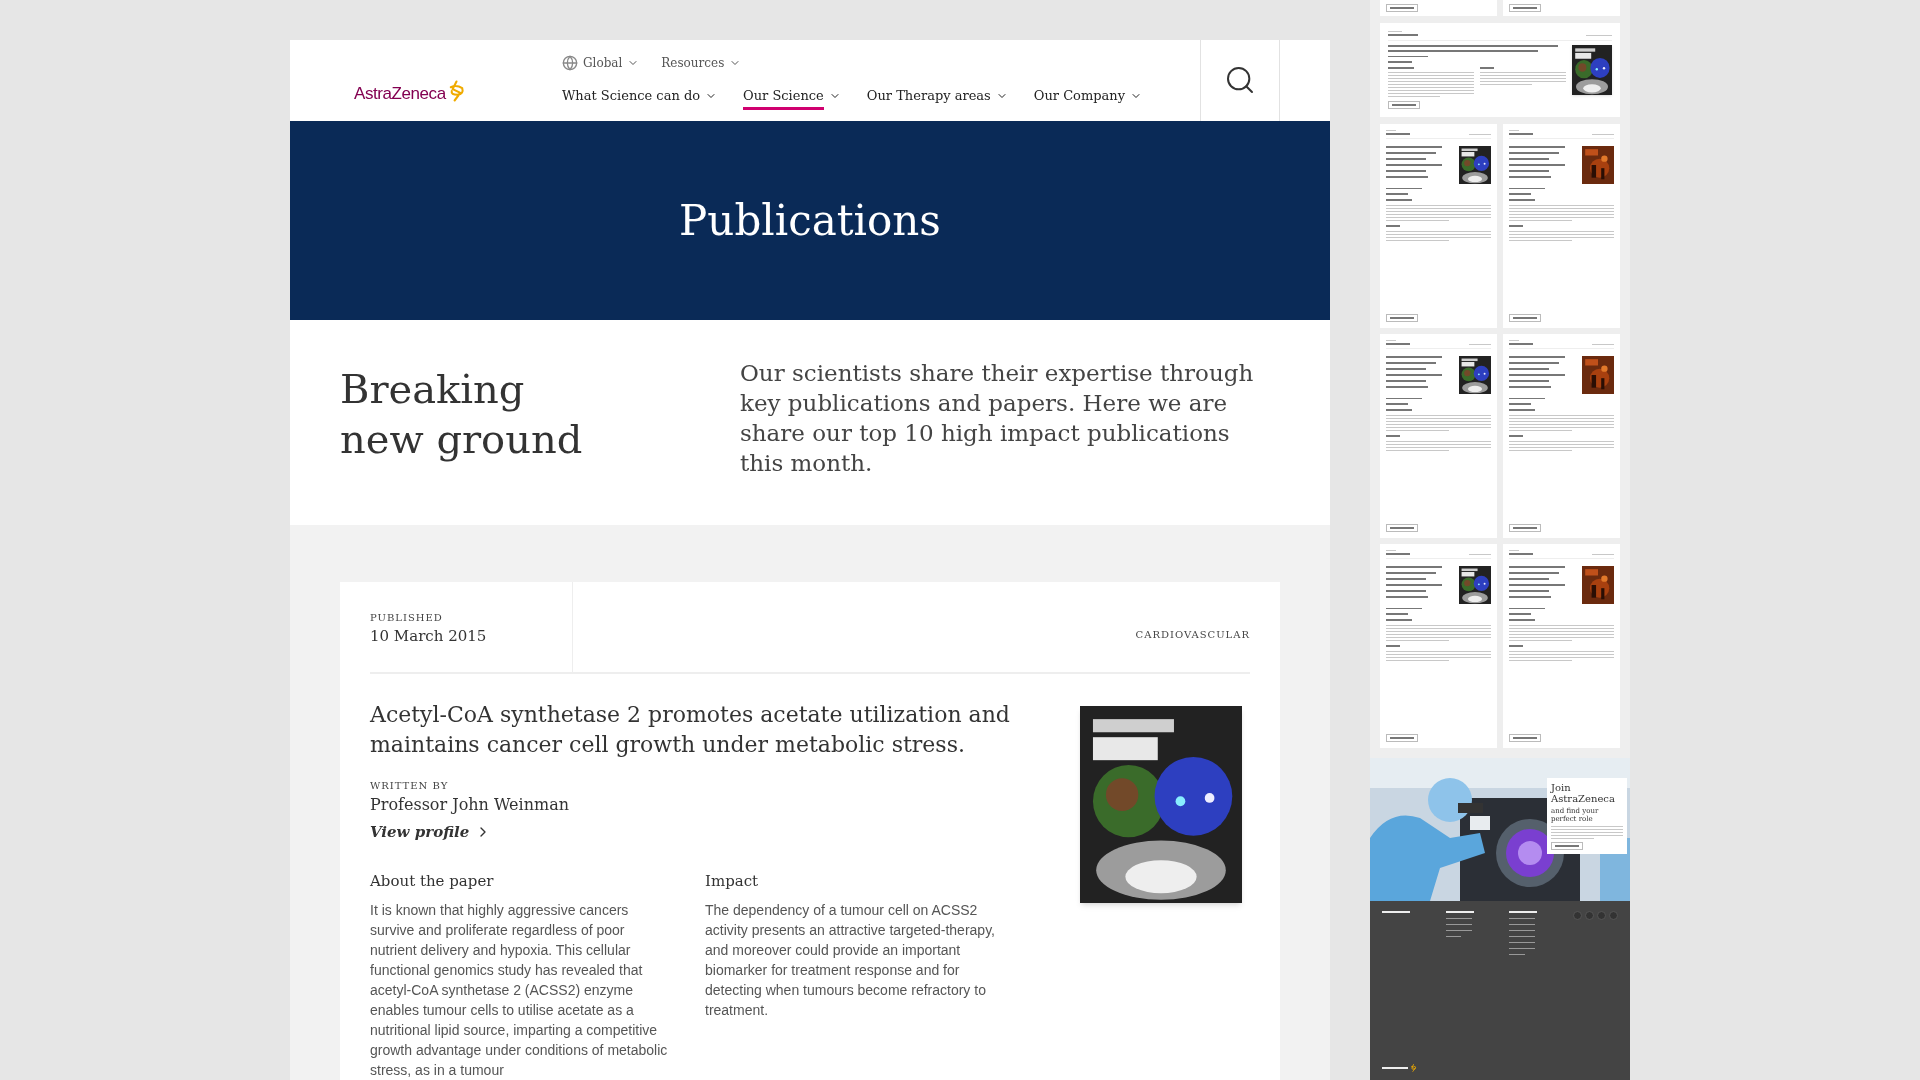 Image resolution: width=1920 pixels, height=1080 pixels. I want to click on utility-link: Global, so click(601, 62).